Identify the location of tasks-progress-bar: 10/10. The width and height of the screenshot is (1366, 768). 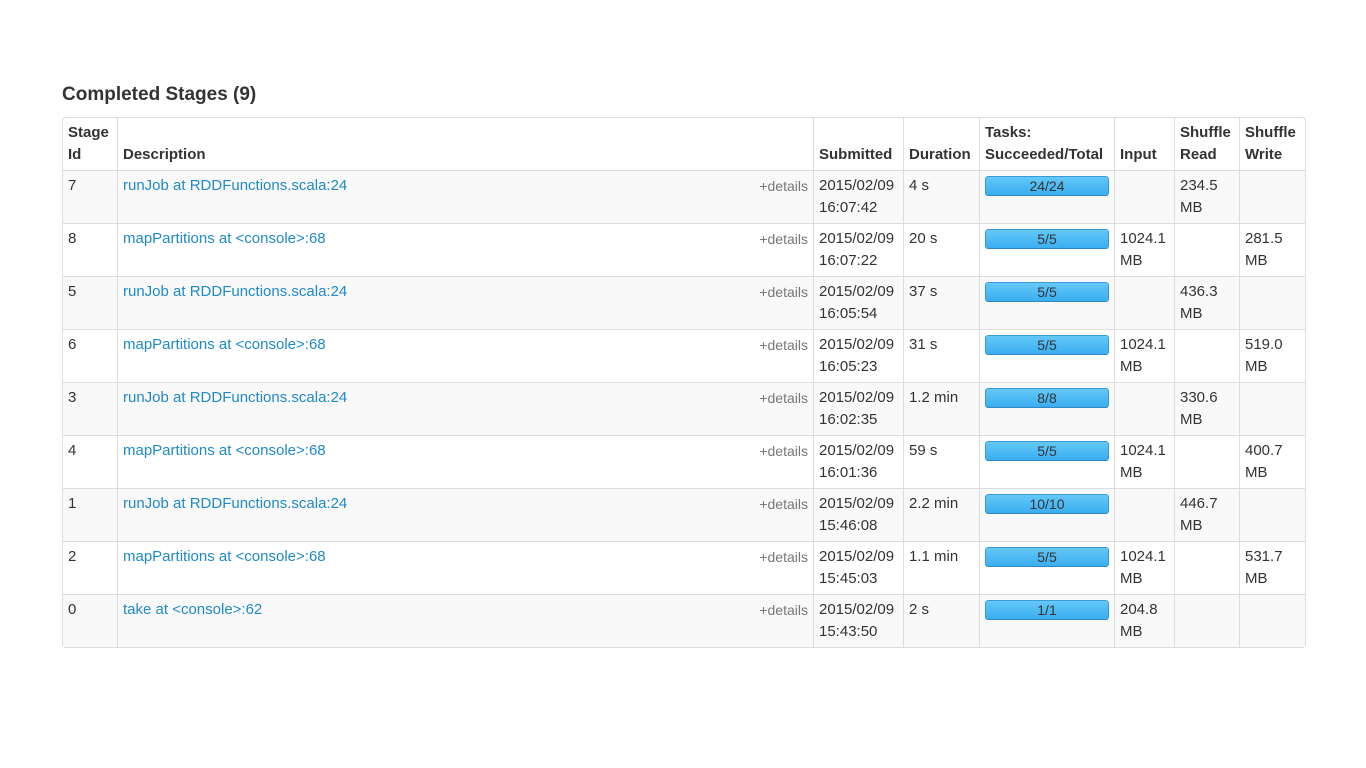
(1047, 504).